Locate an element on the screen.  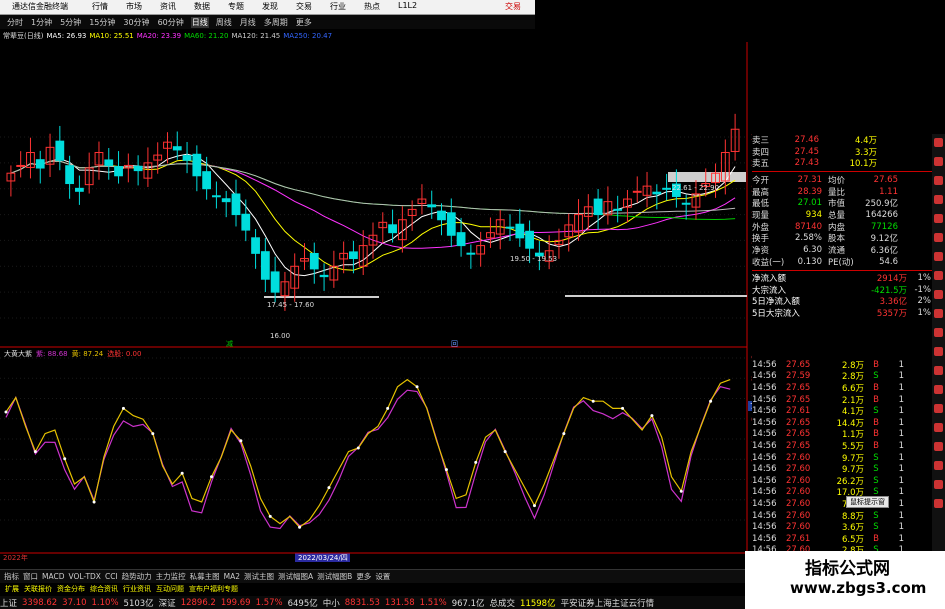
indicator-tab: MACD is located at coordinates (53, 576).